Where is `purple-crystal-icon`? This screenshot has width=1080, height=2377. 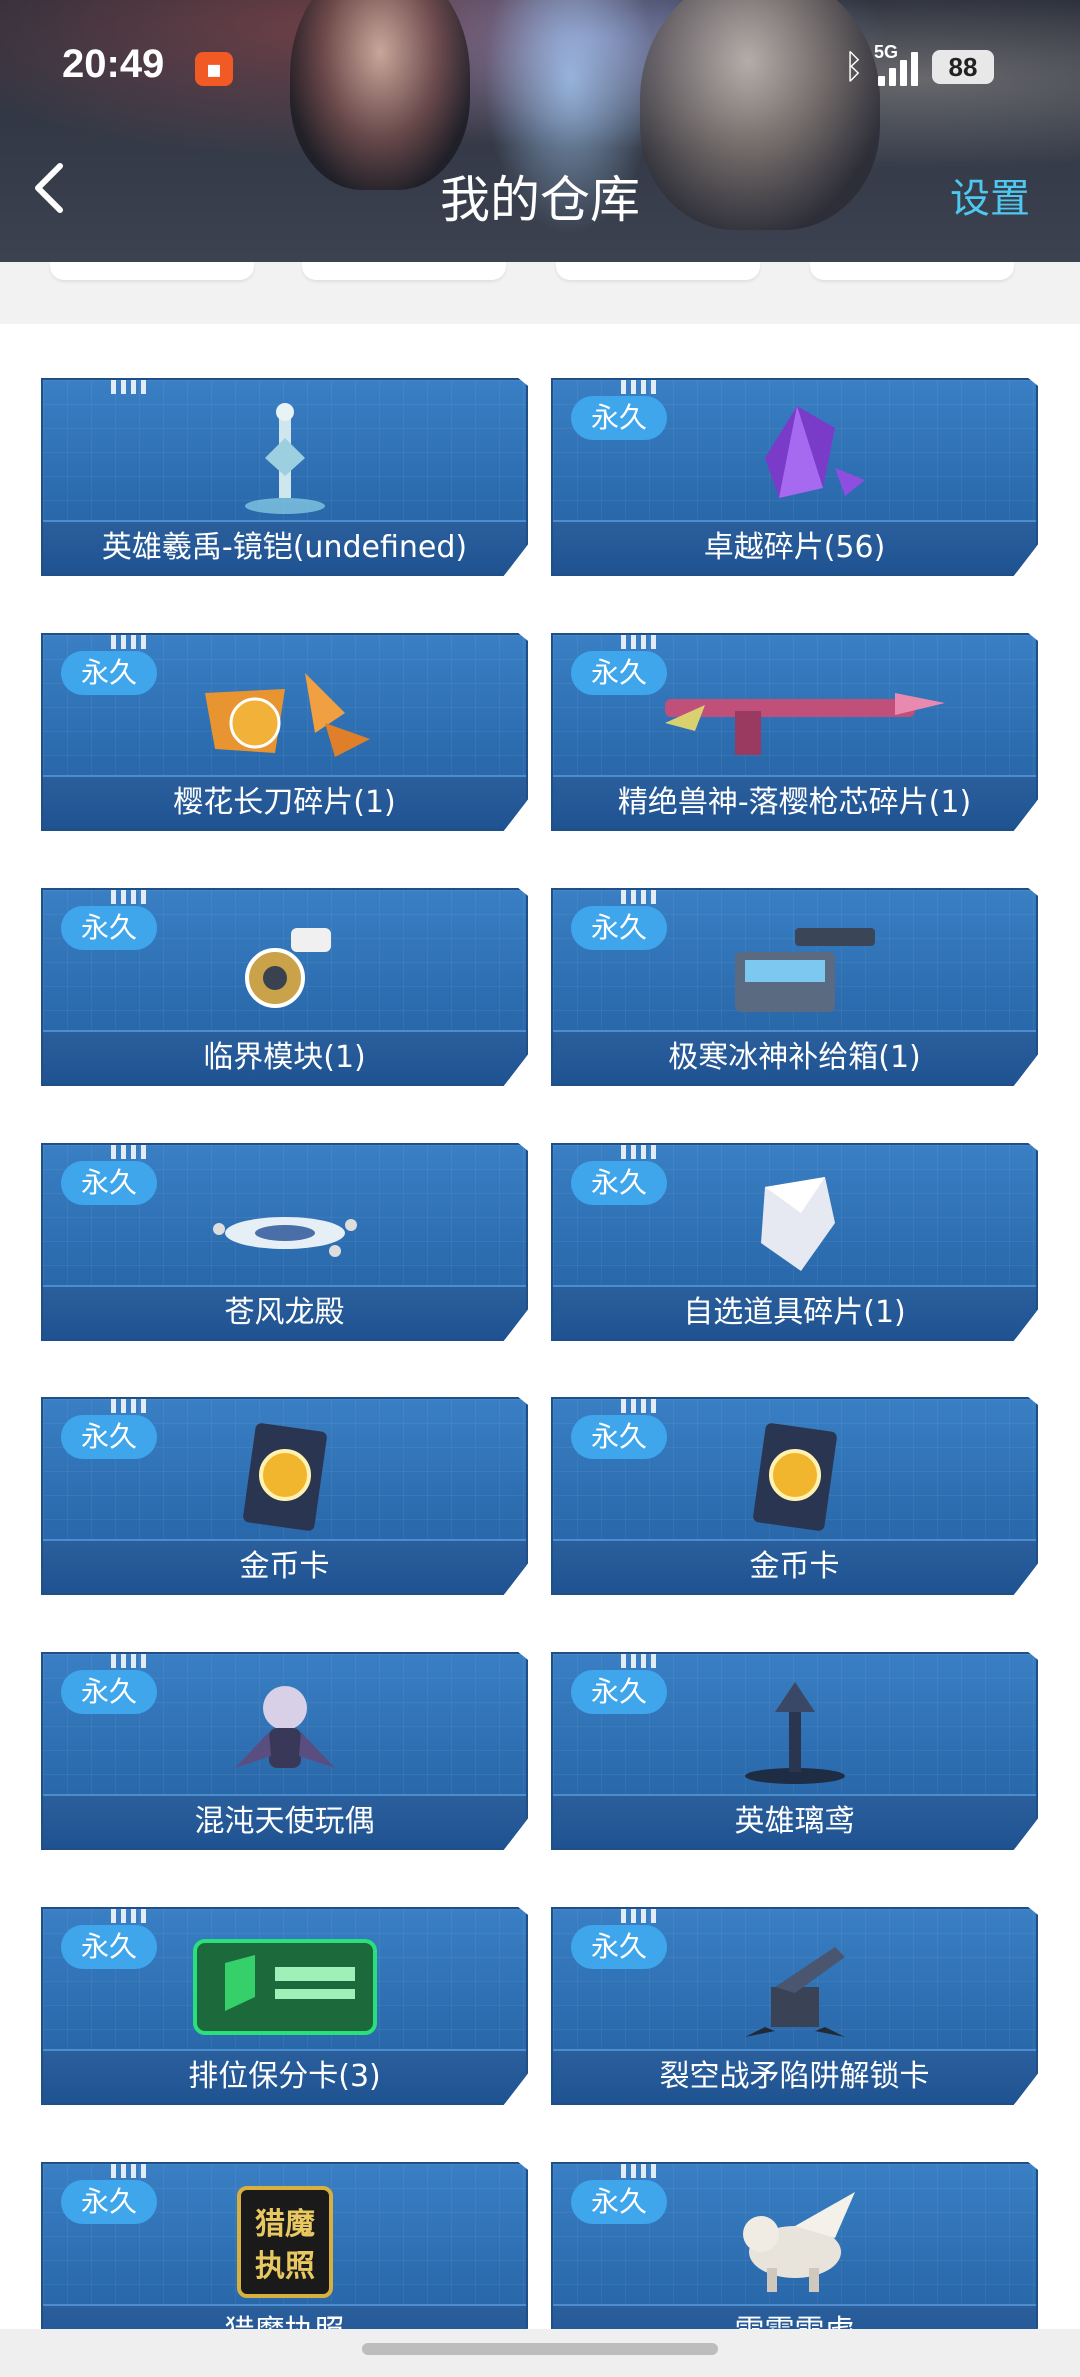 purple-crystal-icon is located at coordinates (795, 457).